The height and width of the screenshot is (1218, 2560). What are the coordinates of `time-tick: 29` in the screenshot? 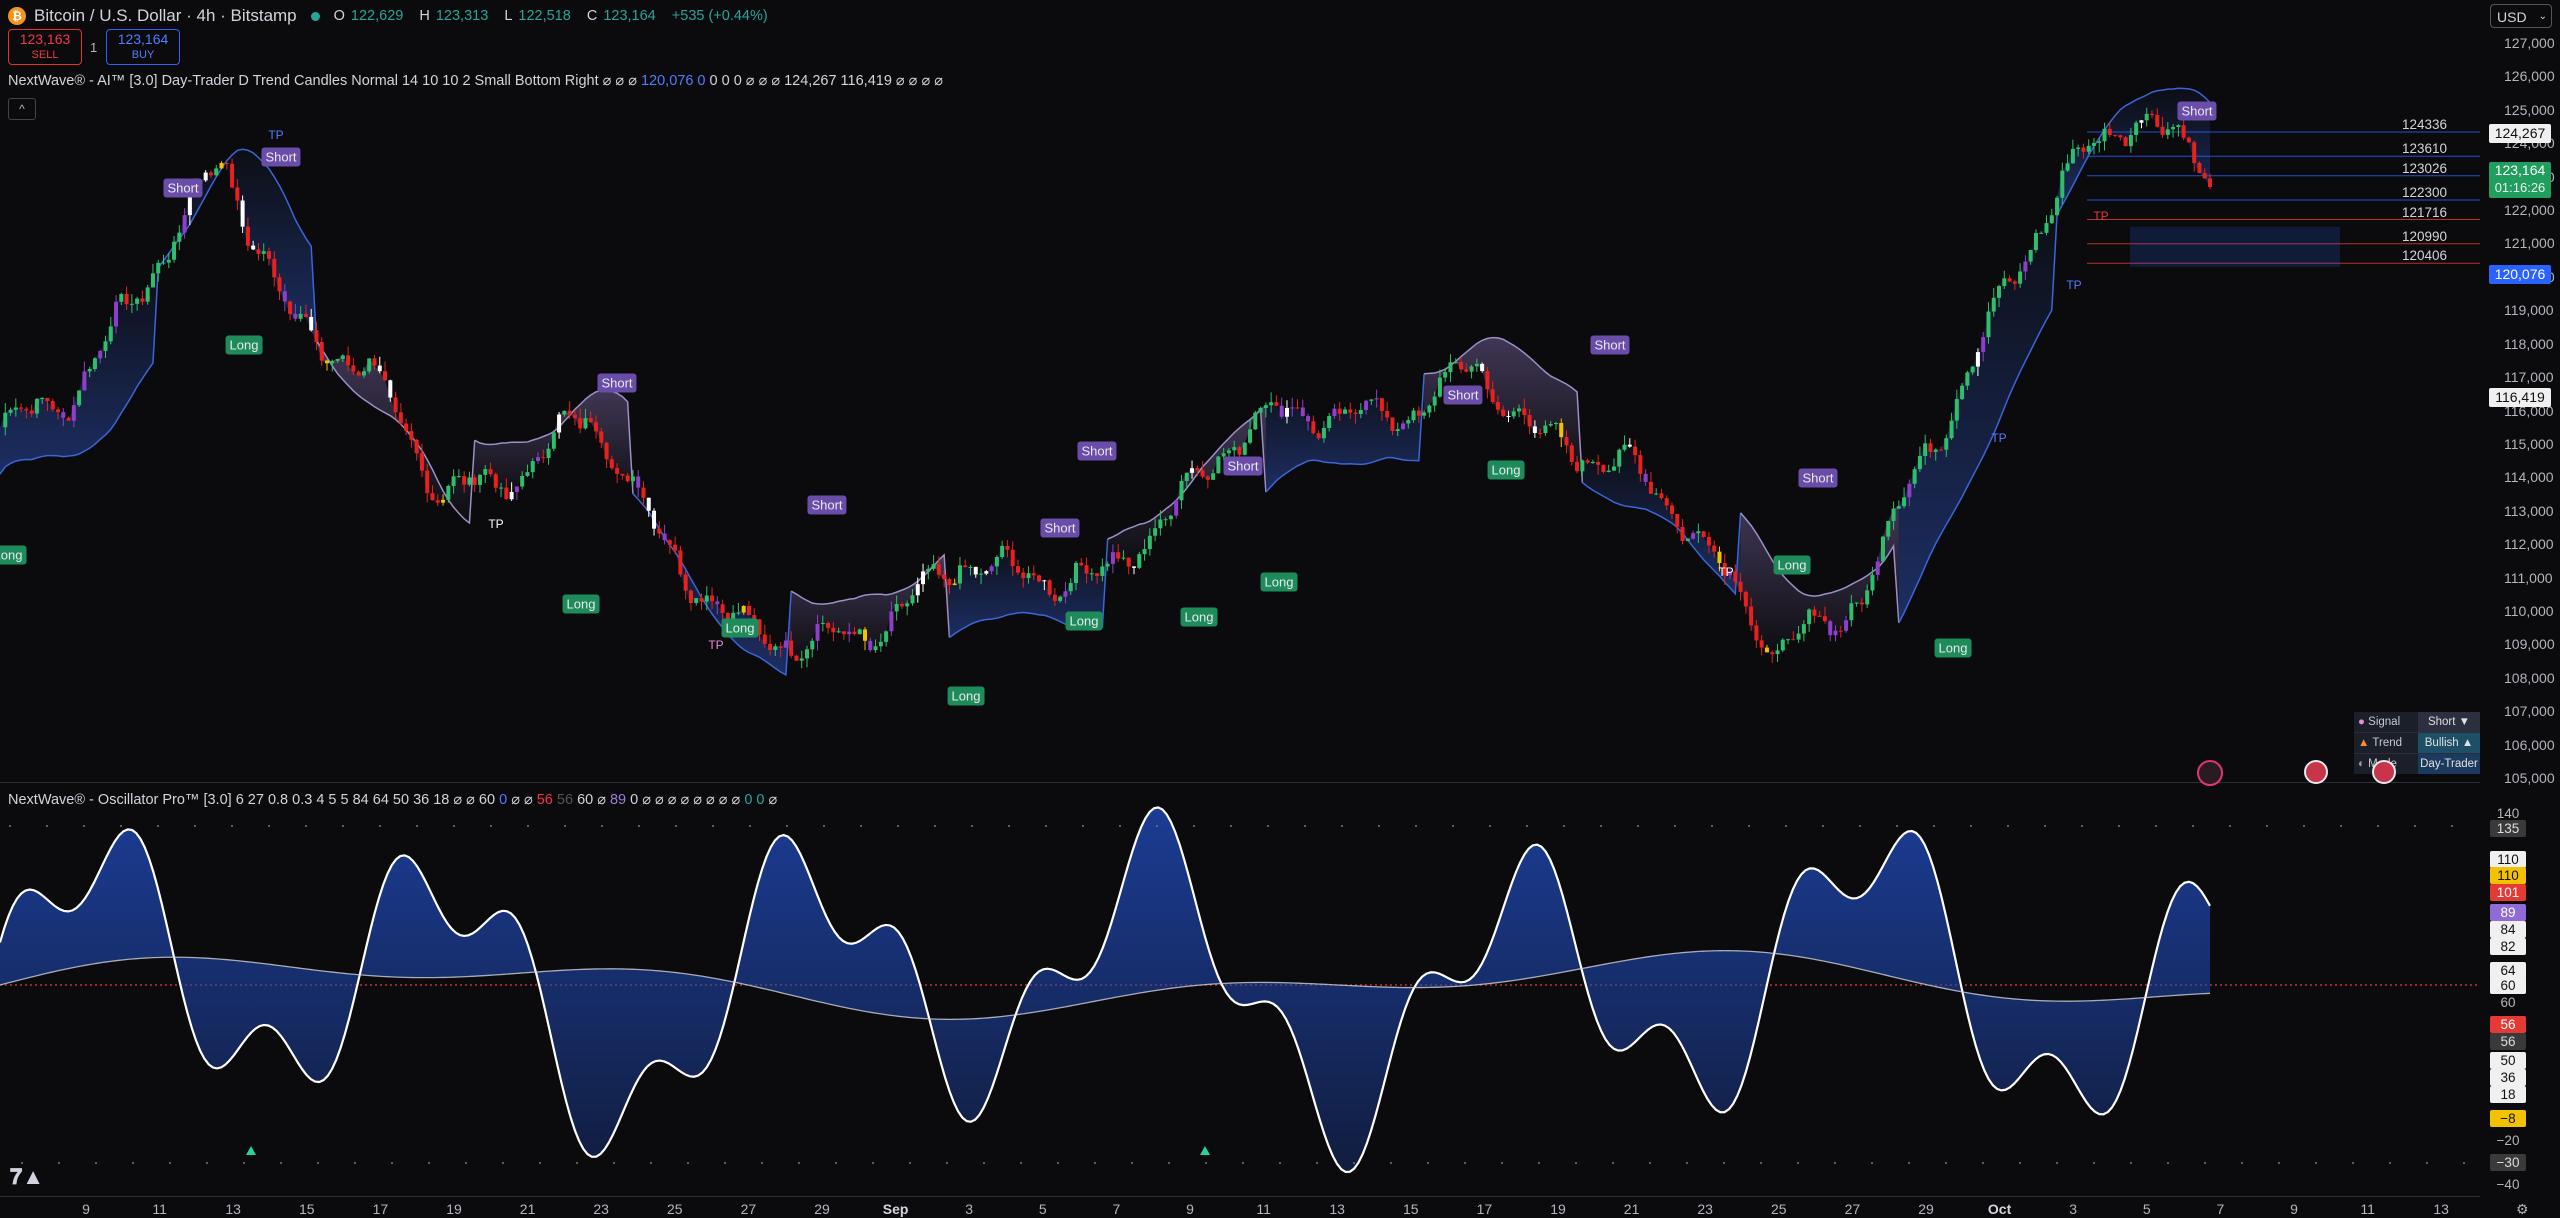 It's located at (822, 1209).